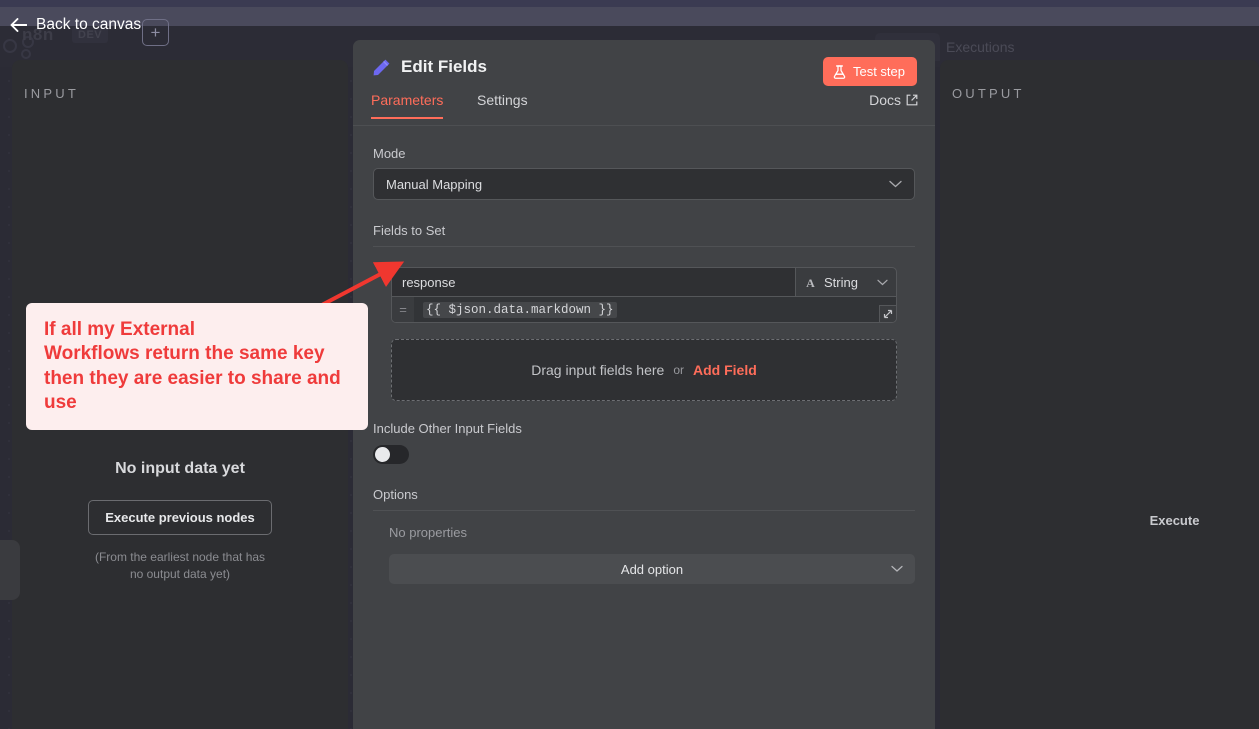  What do you see at coordinates (180, 557) in the screenshot?
I see `execute-hint-line1: (From the earliest node that has` at bounding box center [180, 557].